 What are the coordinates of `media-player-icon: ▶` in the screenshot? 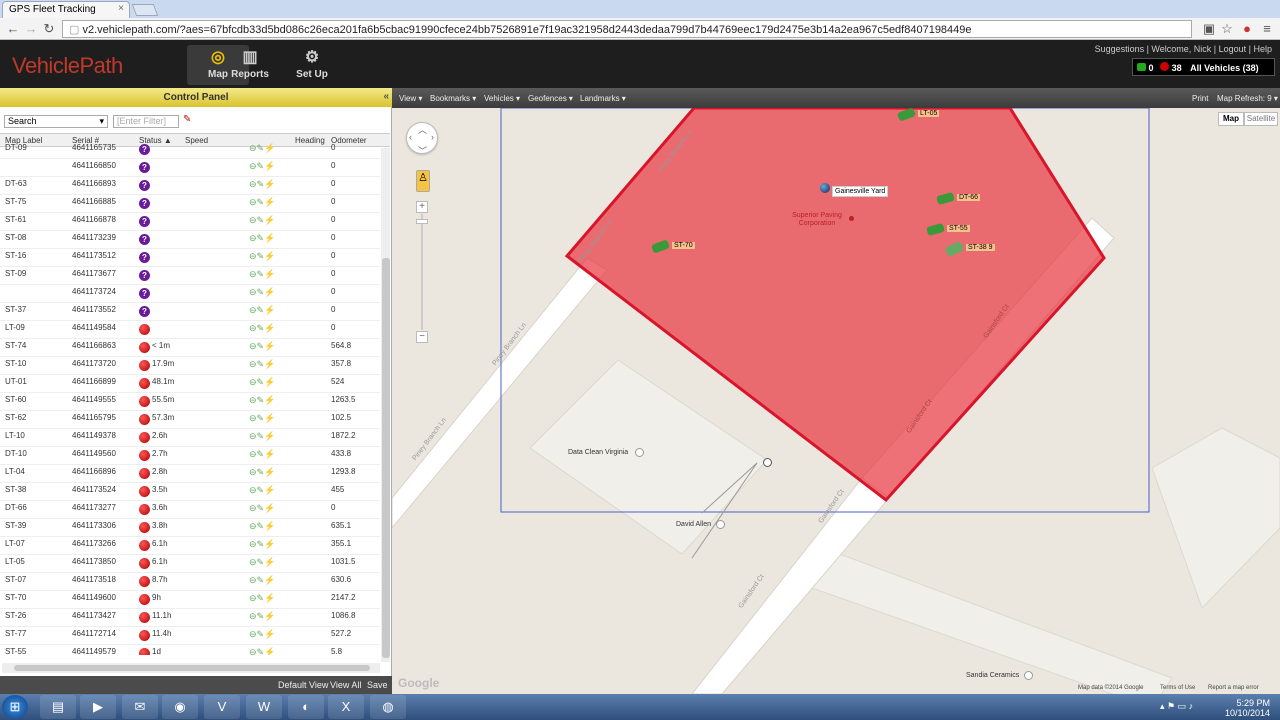 It's located at (98, 707).